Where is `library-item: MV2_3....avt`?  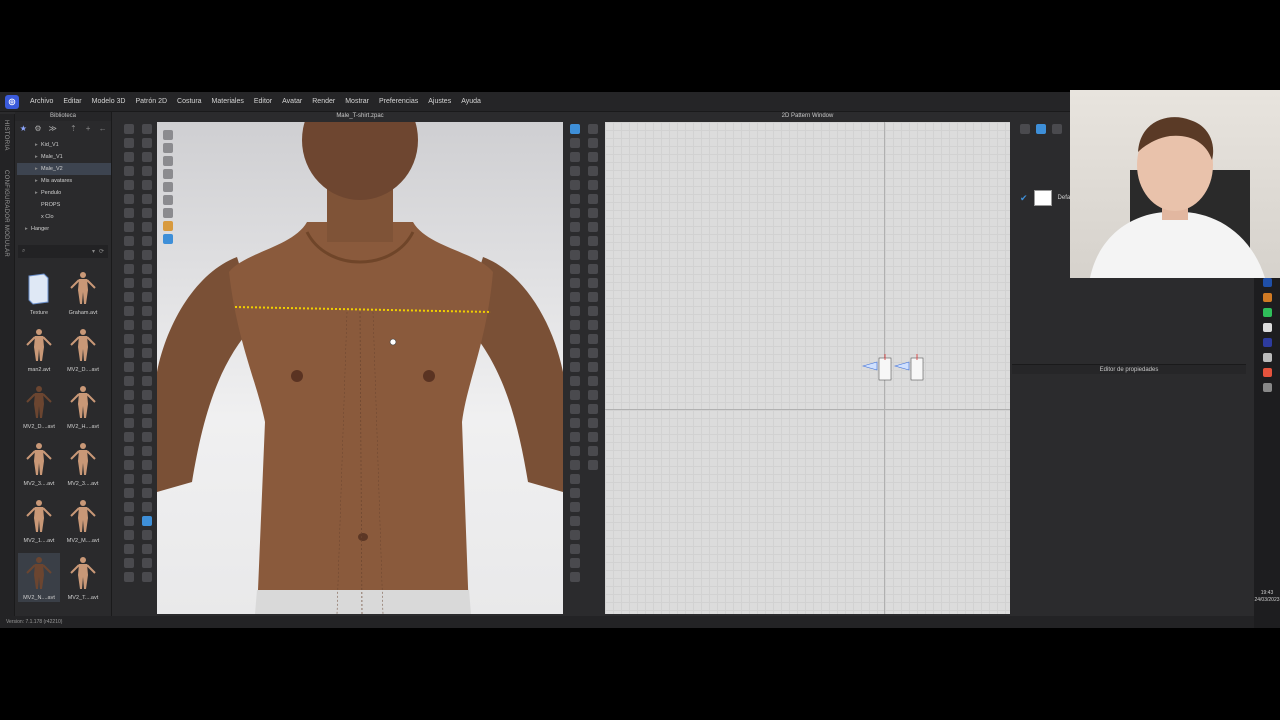
library-item: MV2_3....avt is located at coordinates (83, 463).